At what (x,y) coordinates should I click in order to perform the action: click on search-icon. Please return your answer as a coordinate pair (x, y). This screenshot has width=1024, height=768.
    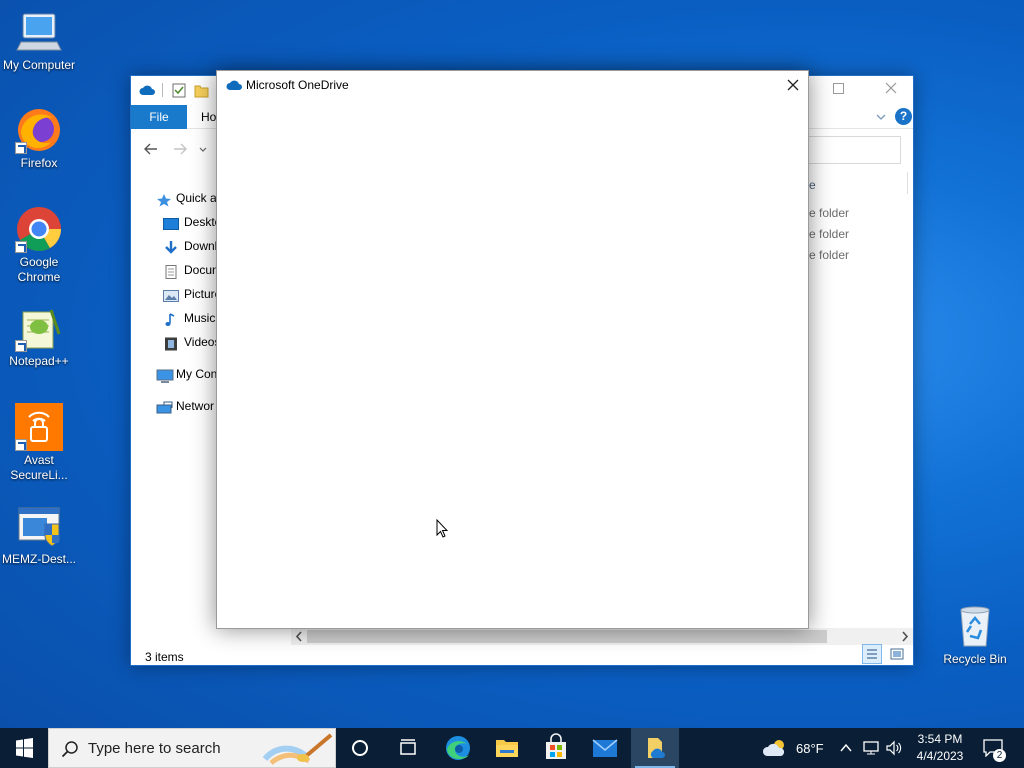
    Looking at the image, I should click on (70, 750).